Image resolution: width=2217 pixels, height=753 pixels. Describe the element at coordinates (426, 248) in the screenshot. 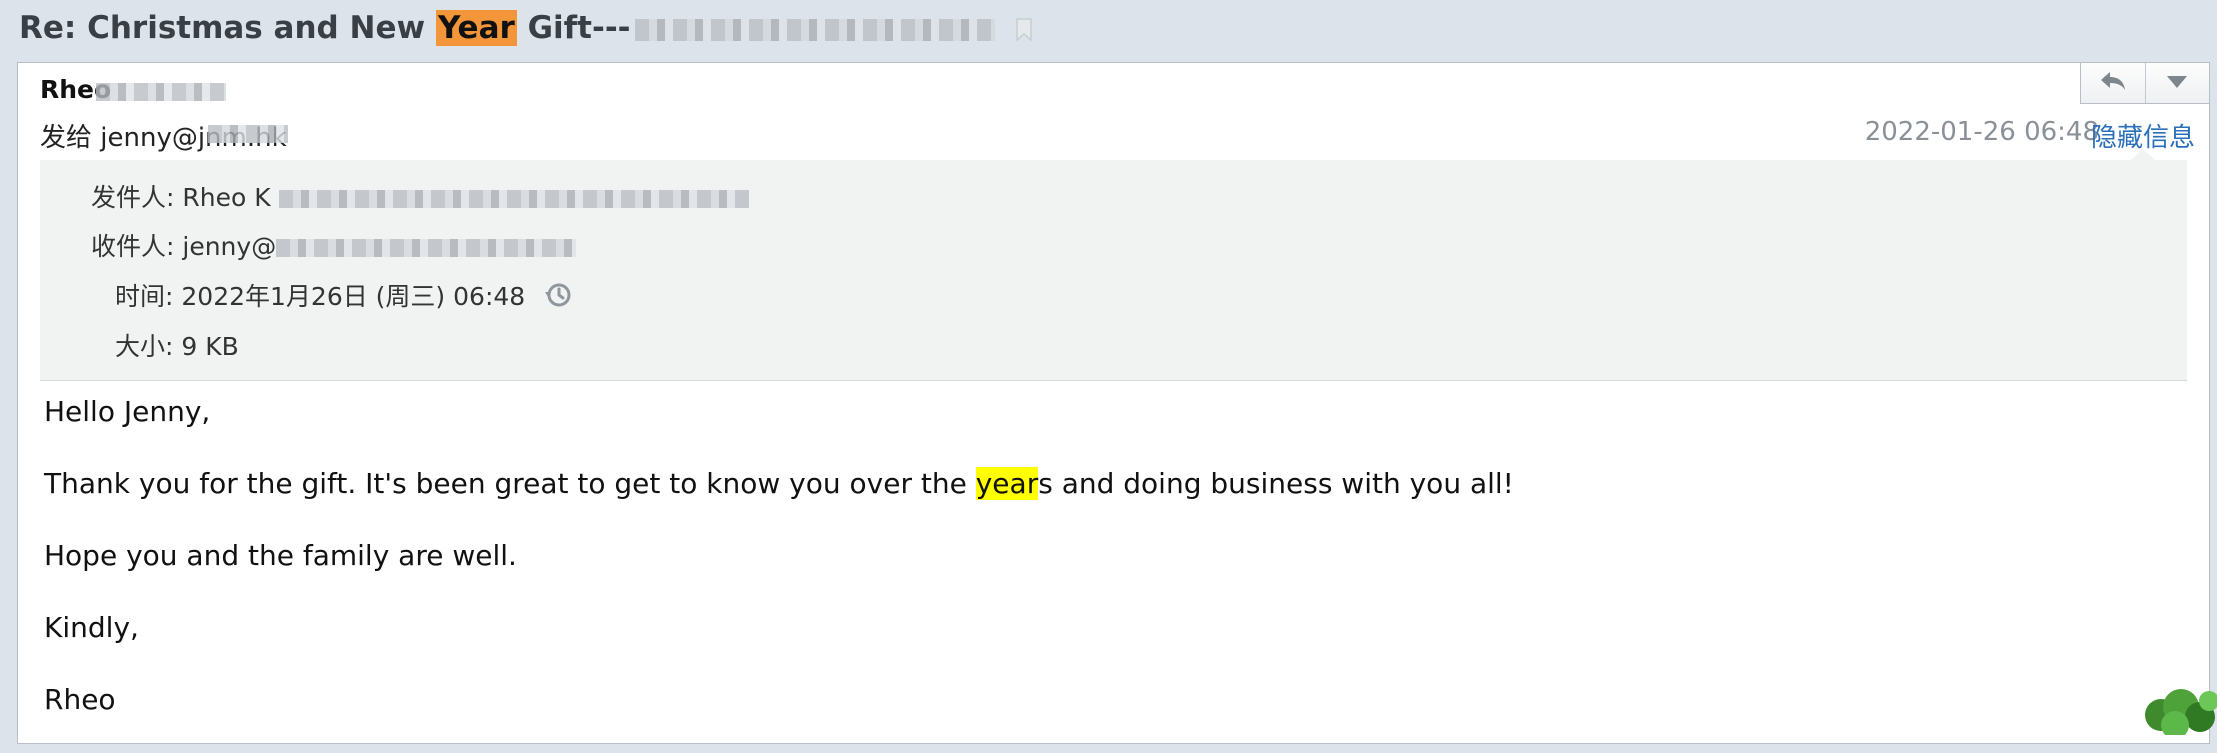

I see `redacted-to` at that location.